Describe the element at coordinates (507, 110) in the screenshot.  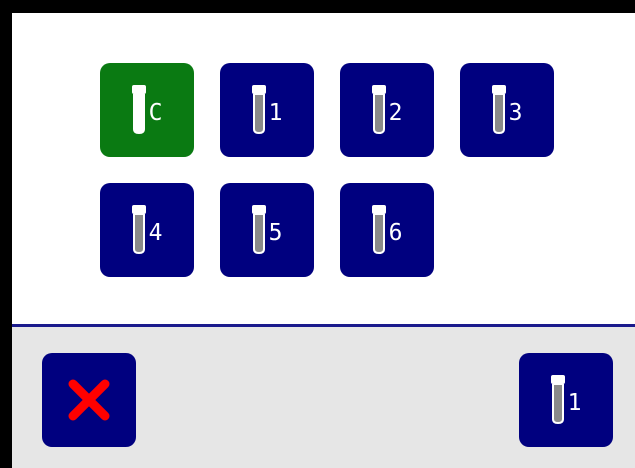
I see `tube-button-3: 3` at that location.